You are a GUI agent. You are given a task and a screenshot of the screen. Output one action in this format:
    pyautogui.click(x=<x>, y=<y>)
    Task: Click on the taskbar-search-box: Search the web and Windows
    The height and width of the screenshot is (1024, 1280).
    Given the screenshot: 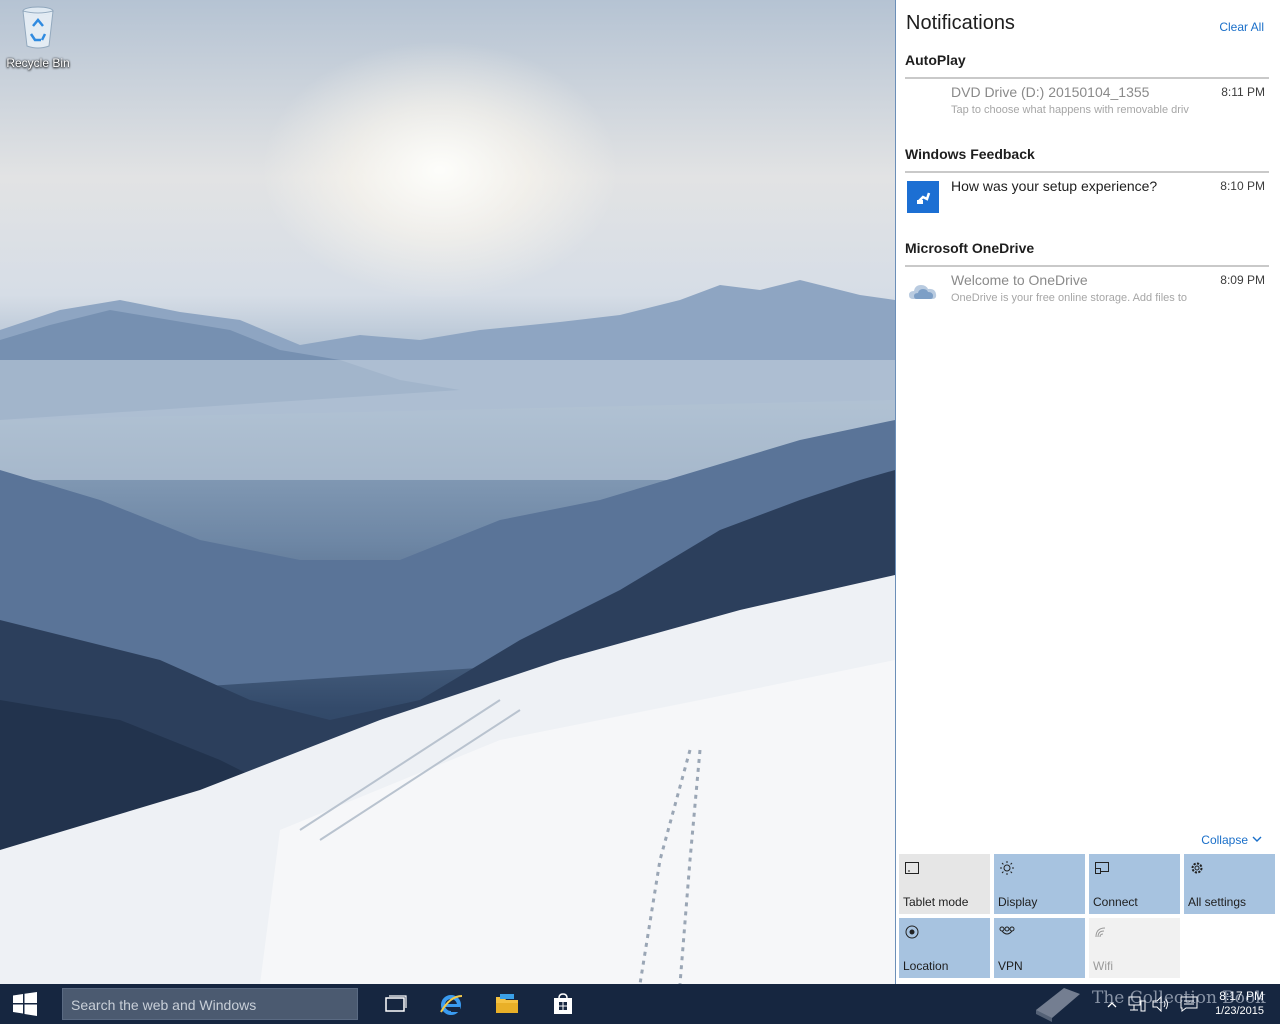 What is the action you would take?
    pyautogui.click(x=210, y=1004)
    